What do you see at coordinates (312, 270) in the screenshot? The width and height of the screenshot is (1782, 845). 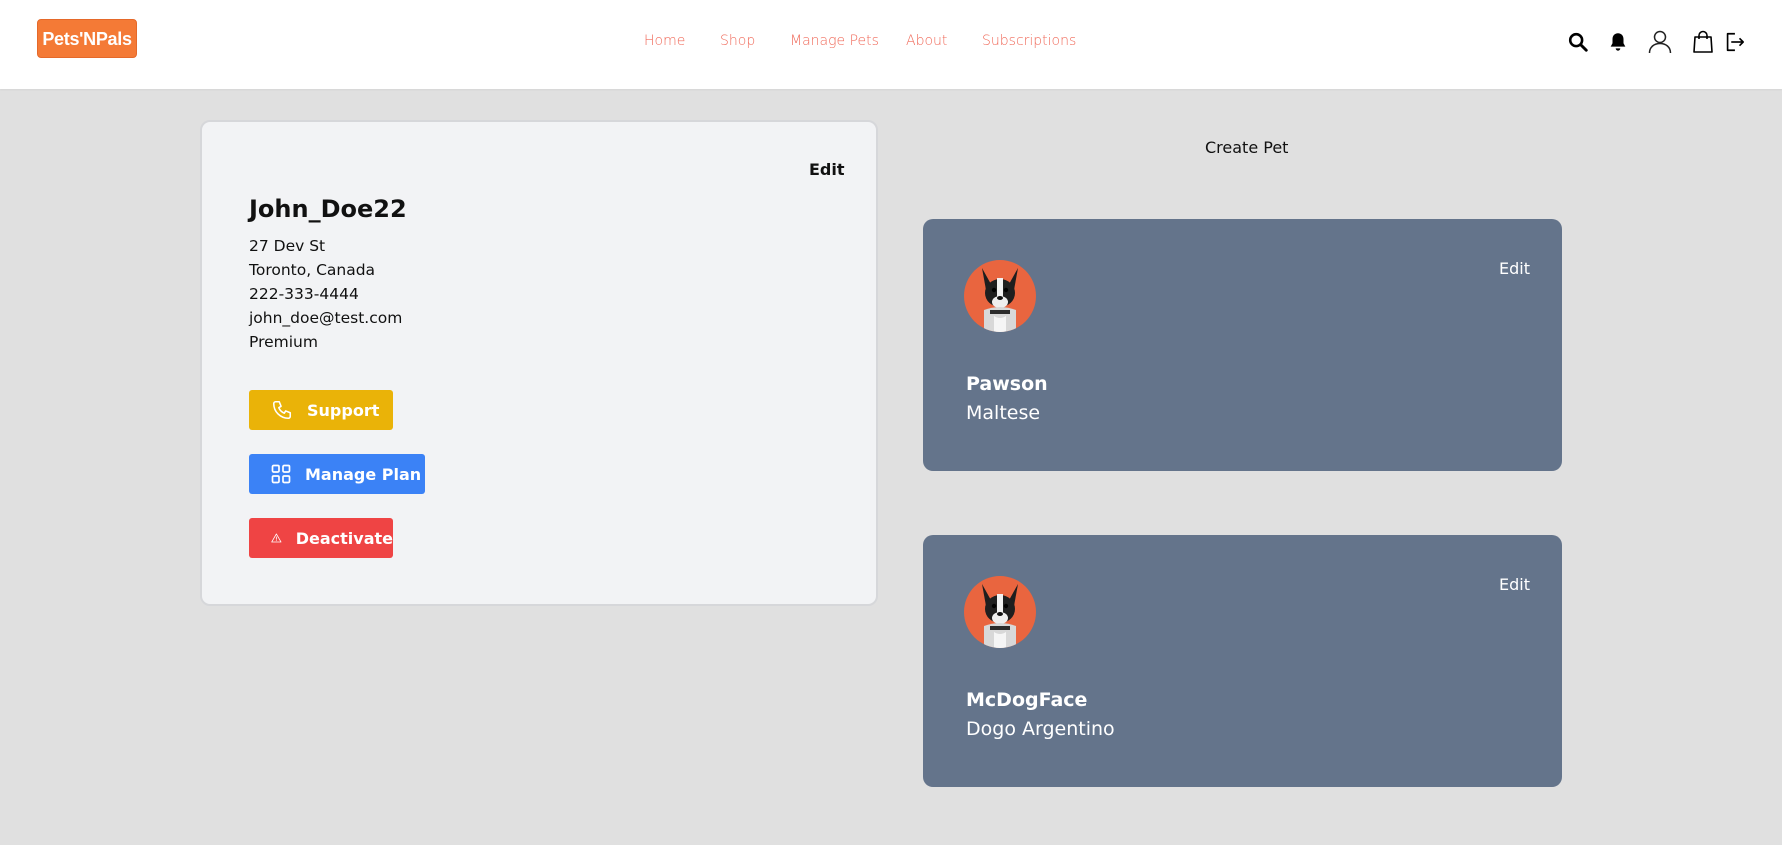 I see `profile-city: Toronto, Canada` at bounding box center [312, 270].